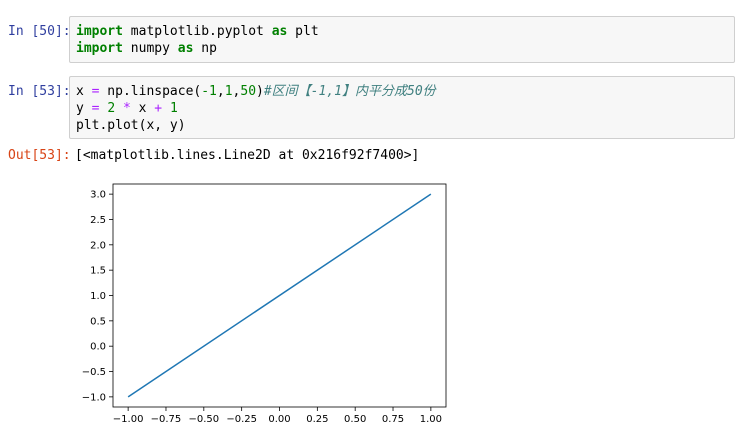  Describe the element at coordinates (349, 91) in the screenshot. I see `code-comment: #区间【-1,1】内平分成50份` at that location.